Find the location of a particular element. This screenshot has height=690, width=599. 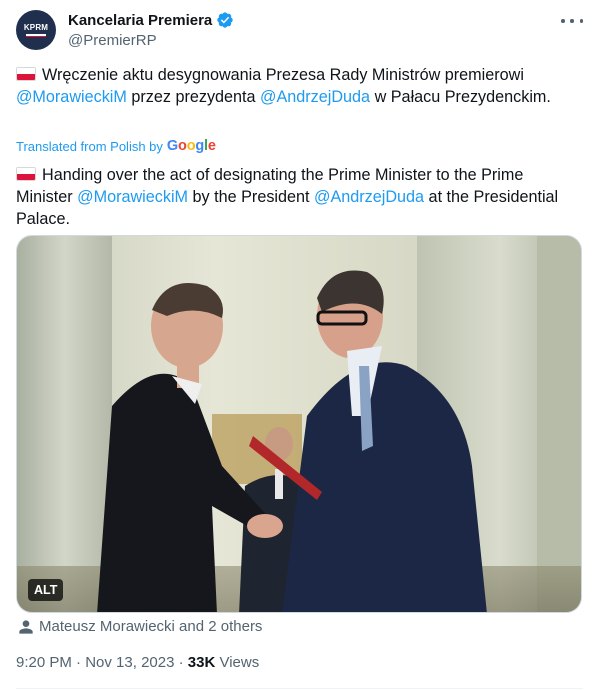

tweet-en-text-2: by the President is located at coordinates (251, 197).